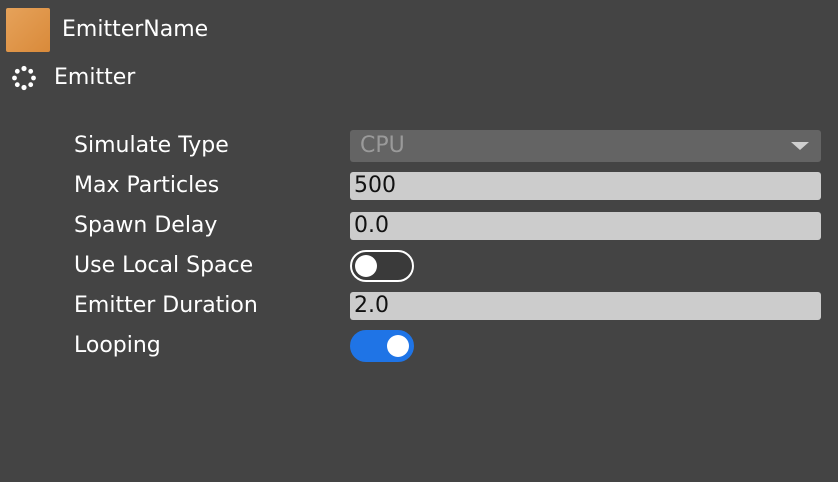 This screenshot has width=838, height=482. I want to click on section-title: Emitter, so click(95, 77).